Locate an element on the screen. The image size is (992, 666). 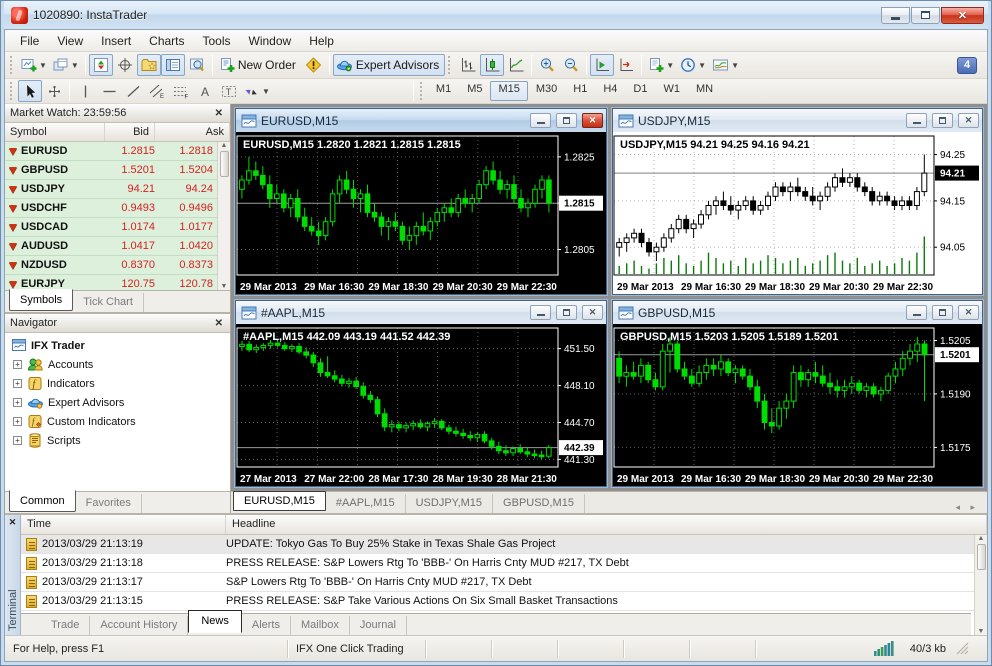
menu-item: View is located at coordinates (70, 41).